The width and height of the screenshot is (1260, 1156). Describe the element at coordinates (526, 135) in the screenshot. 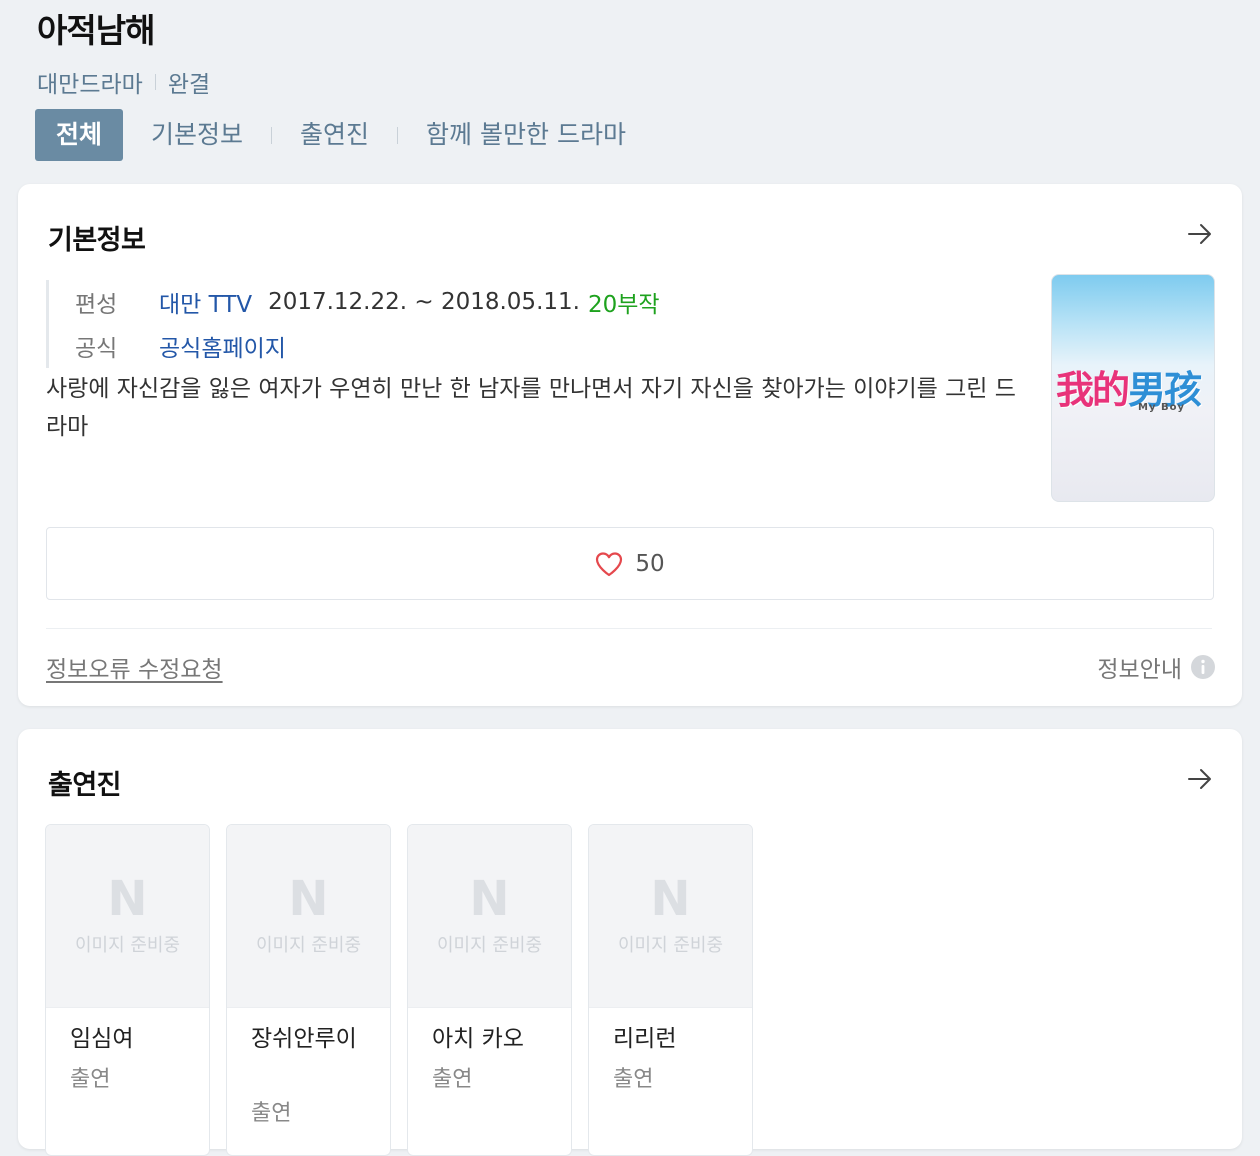

I see `tab-related-dramas: 함께 볼만한 드라마` at that location.